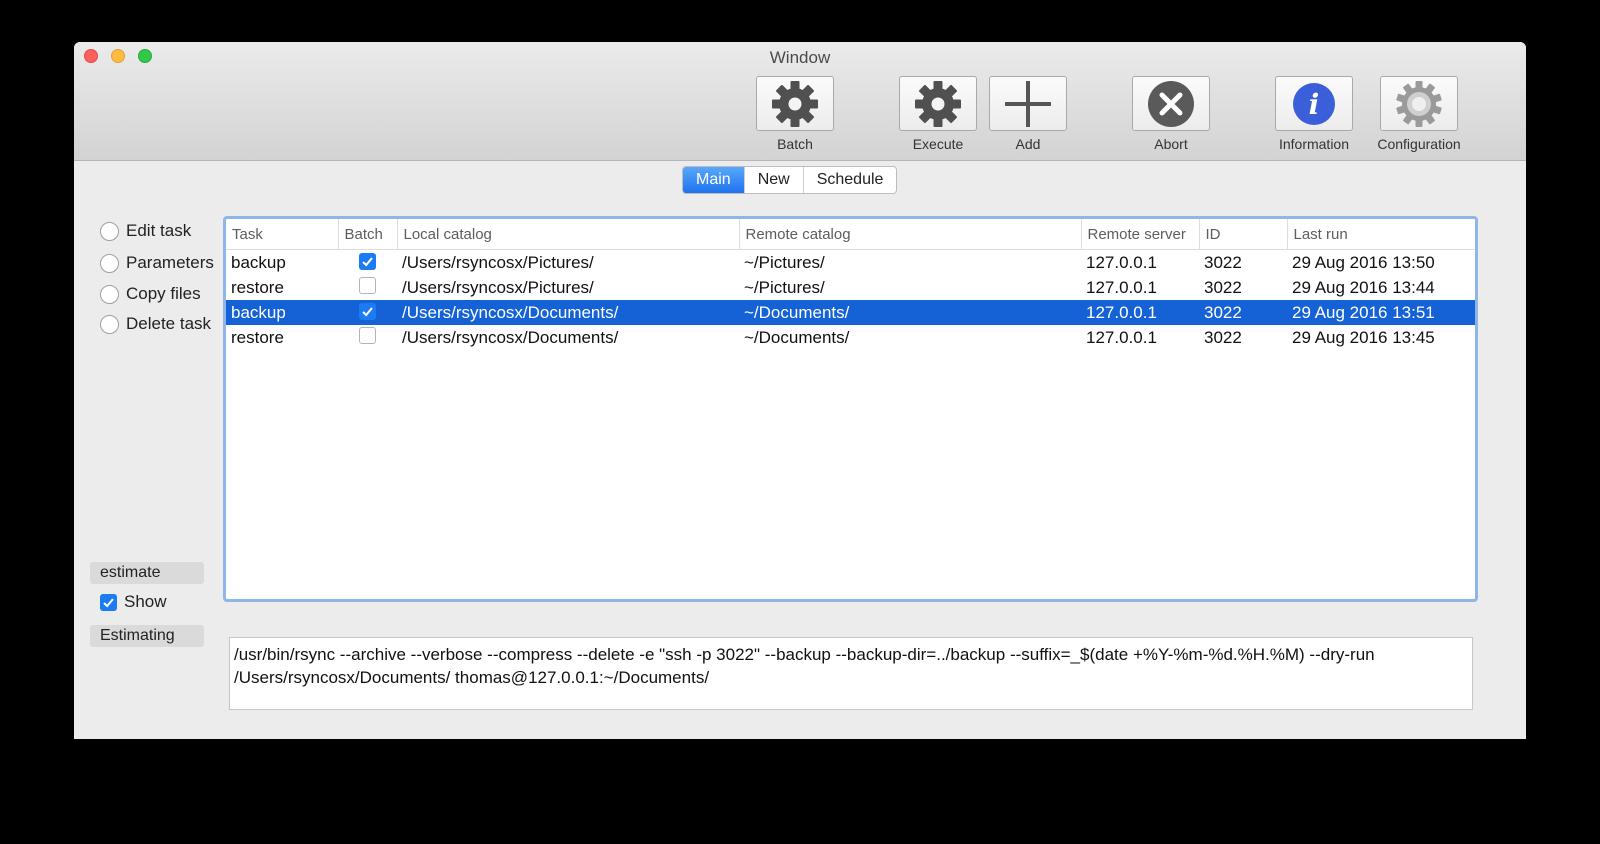  I want to click on info-icon: i, so click(1314, 103).